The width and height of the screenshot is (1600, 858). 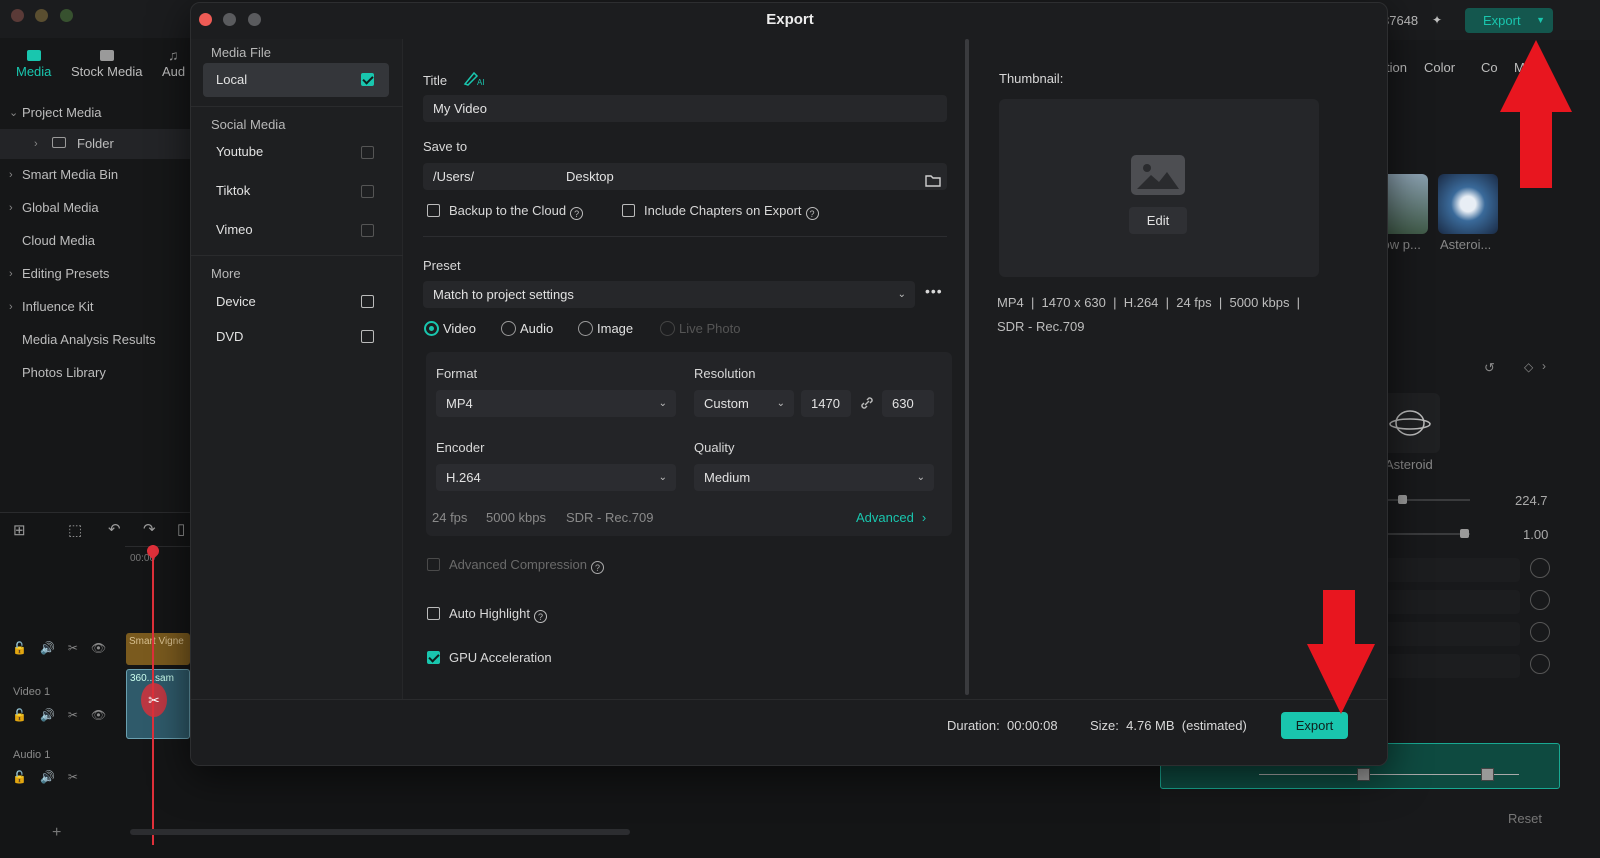 What do you see at coordinates (173, 63) in the screenshot?
I see `tab-audio: ♫ Aud` at bounding box center [173, 63].